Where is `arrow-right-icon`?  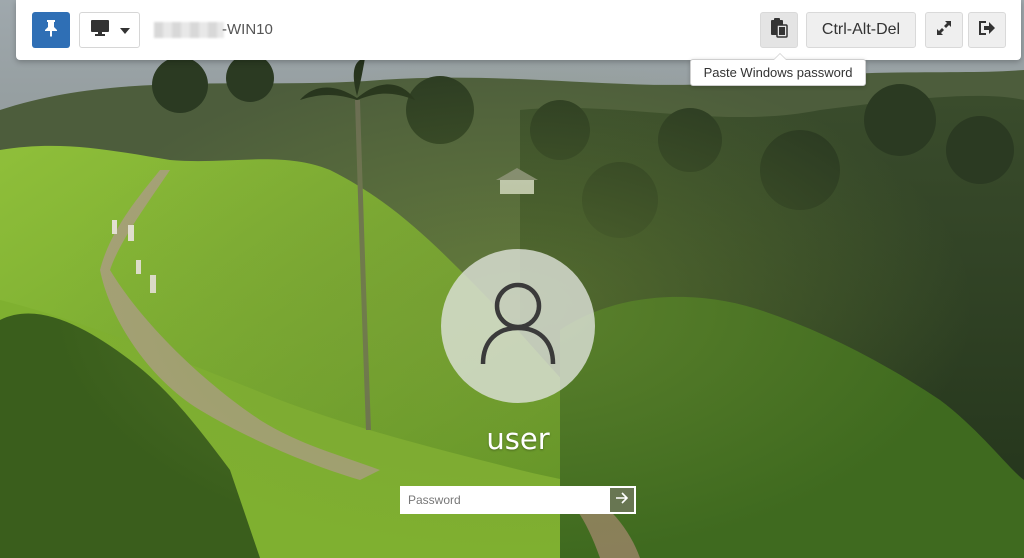 arrow-right-icon is located at coordinates (622, 500).